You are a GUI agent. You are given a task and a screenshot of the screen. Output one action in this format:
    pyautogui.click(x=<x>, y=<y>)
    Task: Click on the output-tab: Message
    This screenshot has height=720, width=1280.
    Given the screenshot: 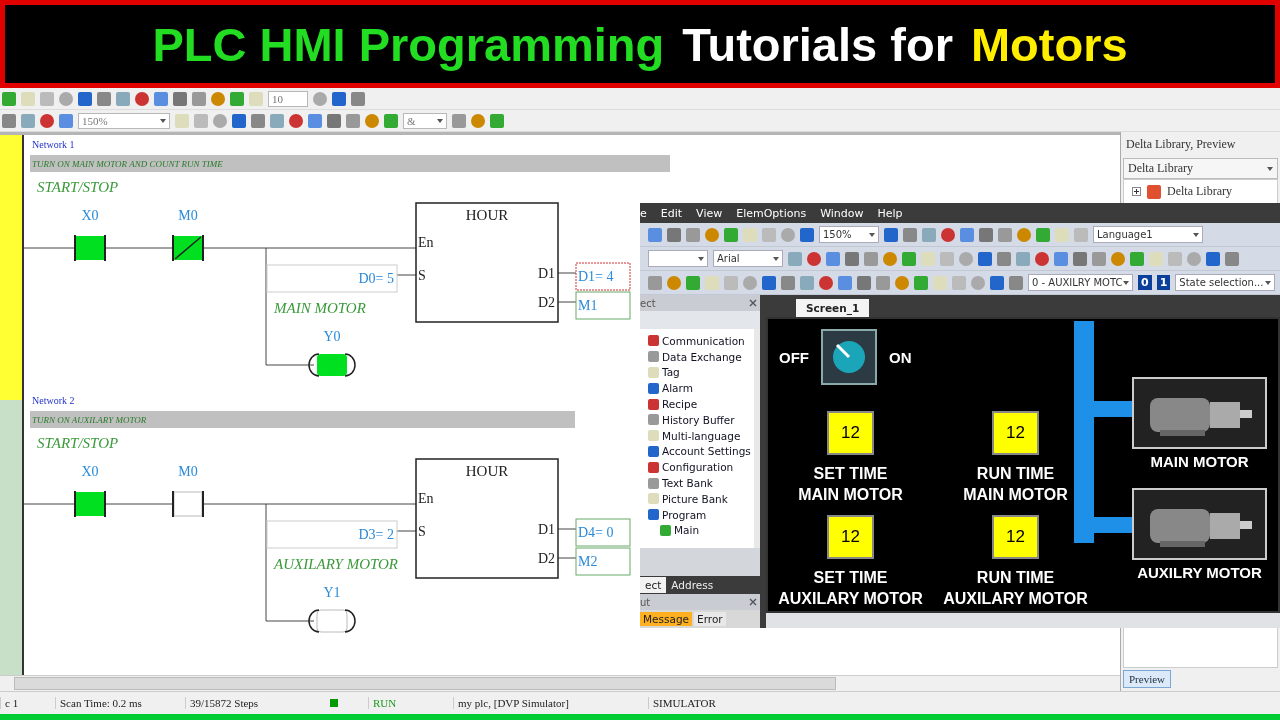 What is the action you would take?
    pyautogui.click(x=666, y=619)
    